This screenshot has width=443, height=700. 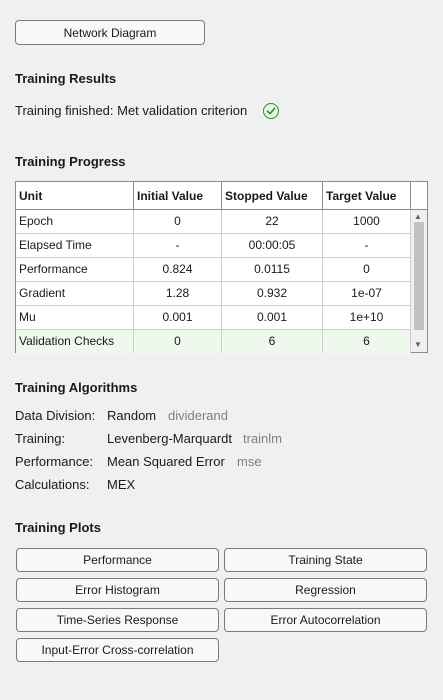 I want to click on algorithm-label: Data Division:, so click(x=55, y=415).